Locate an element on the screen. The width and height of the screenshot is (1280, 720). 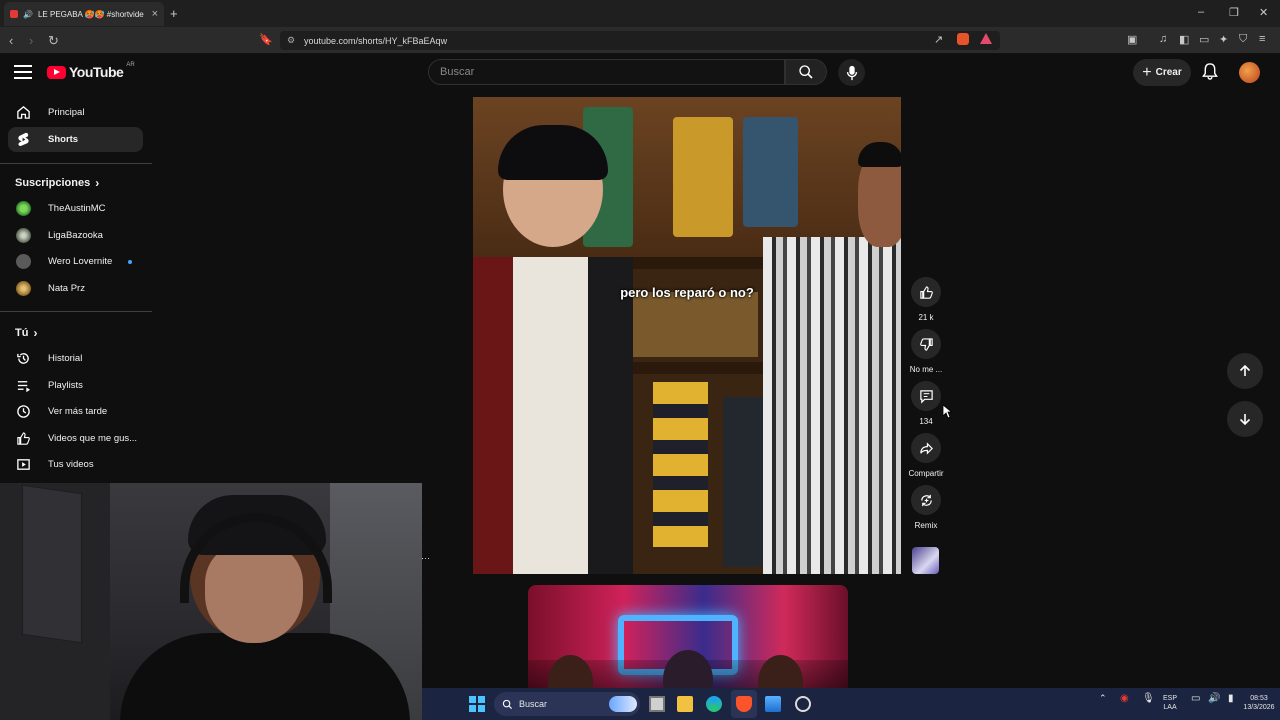
history-icon is located at coordinates (23, 358).